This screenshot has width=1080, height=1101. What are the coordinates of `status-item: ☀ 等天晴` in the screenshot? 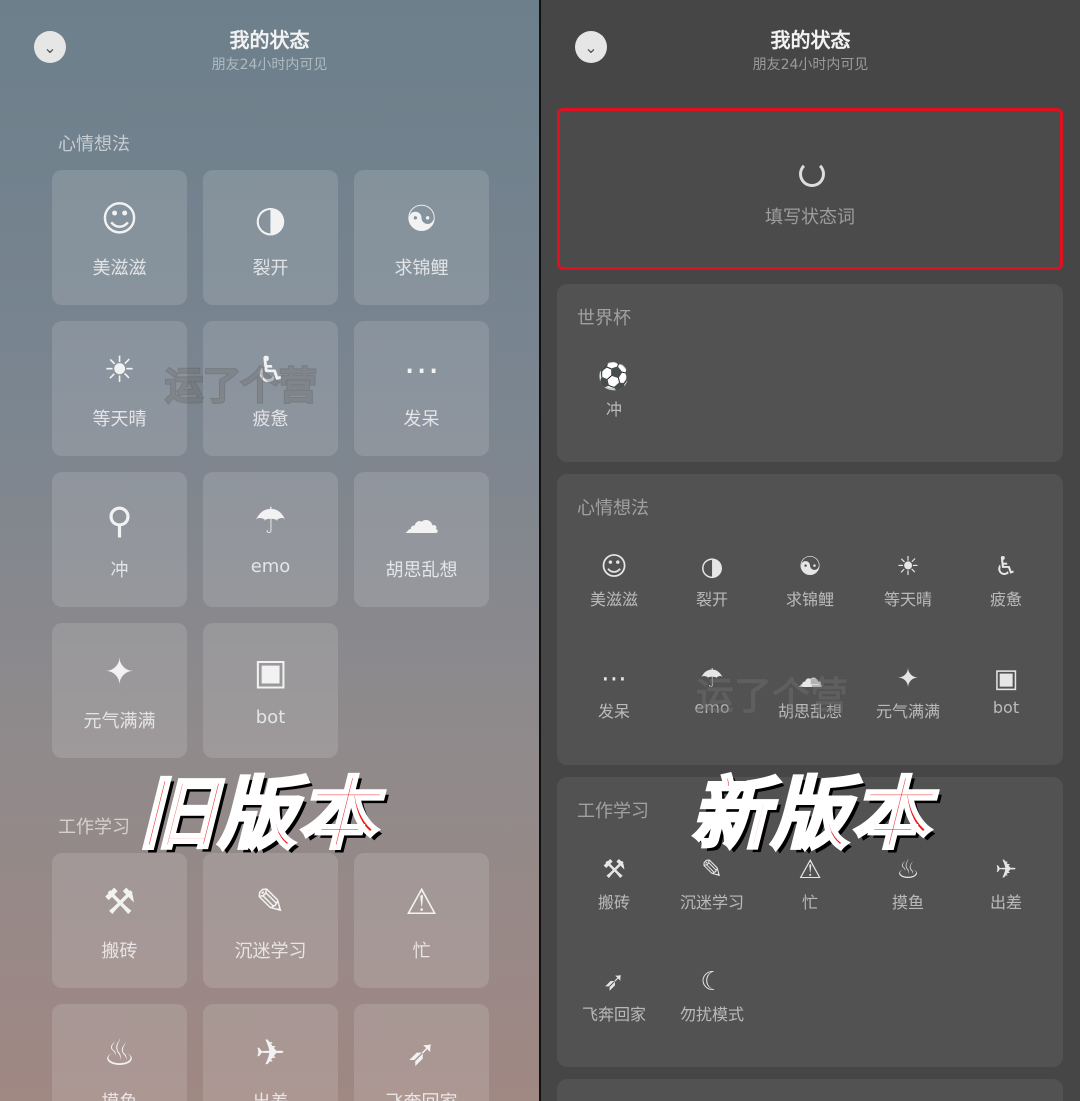 It's located at (908, 581).